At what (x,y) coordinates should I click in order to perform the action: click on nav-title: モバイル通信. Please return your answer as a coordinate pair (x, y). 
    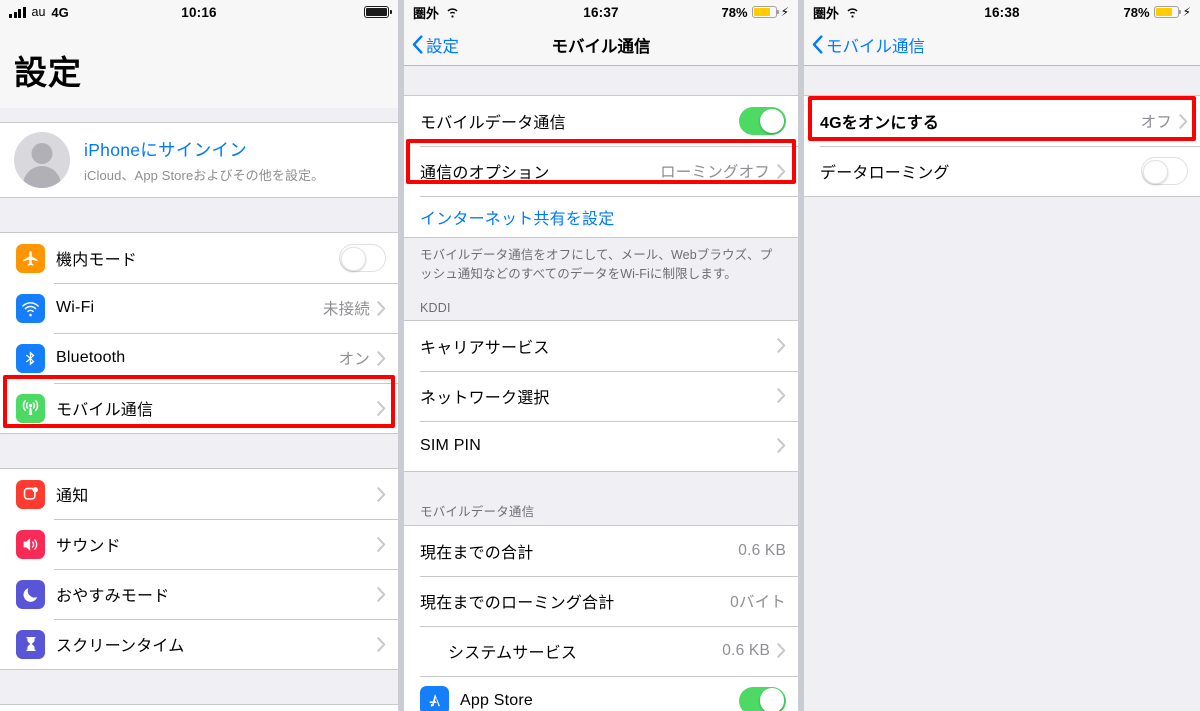
    Looking at the image, I should click on (601, 46).